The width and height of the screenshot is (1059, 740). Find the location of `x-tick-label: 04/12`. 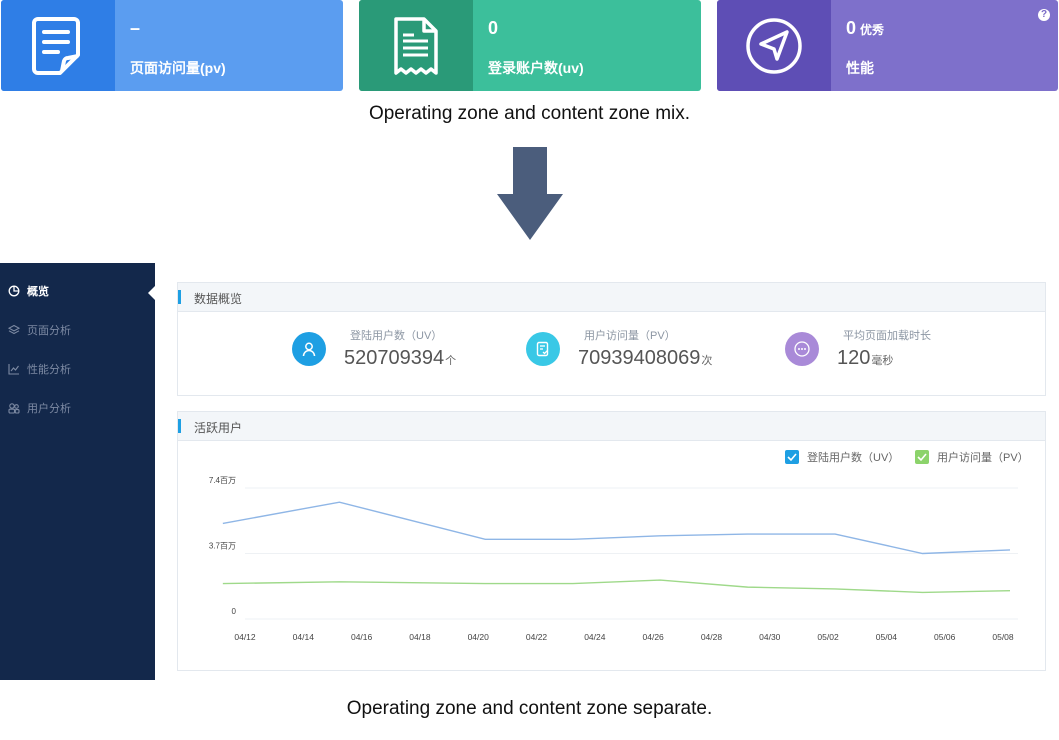

x-tick-label: 04/12 is located at coordinates (245, 637).